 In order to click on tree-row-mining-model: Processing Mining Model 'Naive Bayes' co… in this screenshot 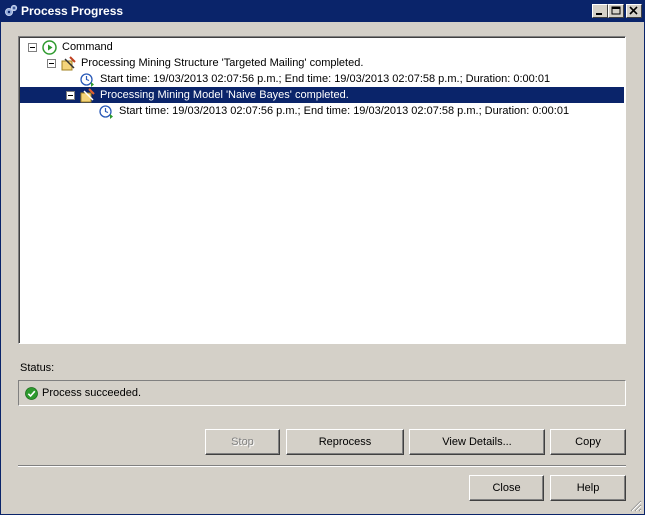, I will do `click(322, 95)`.